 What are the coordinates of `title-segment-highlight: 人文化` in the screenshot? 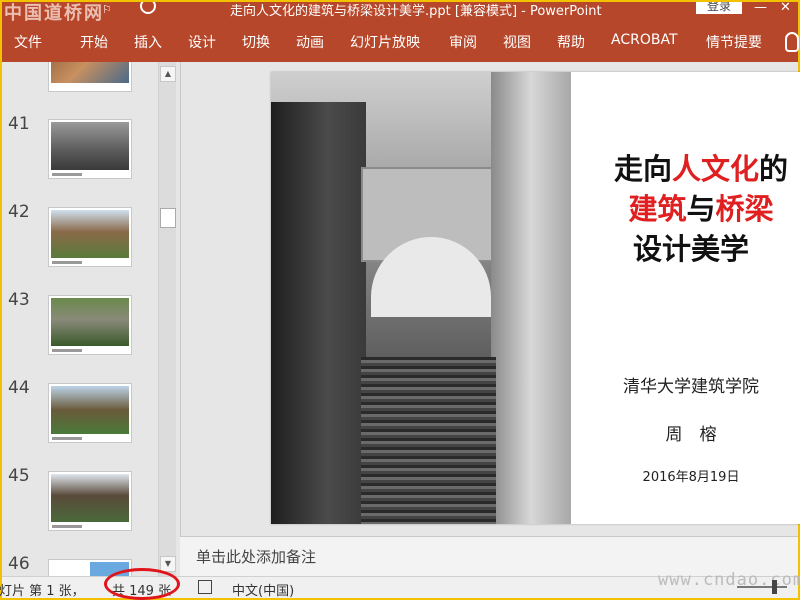 It's located at (715, 169).